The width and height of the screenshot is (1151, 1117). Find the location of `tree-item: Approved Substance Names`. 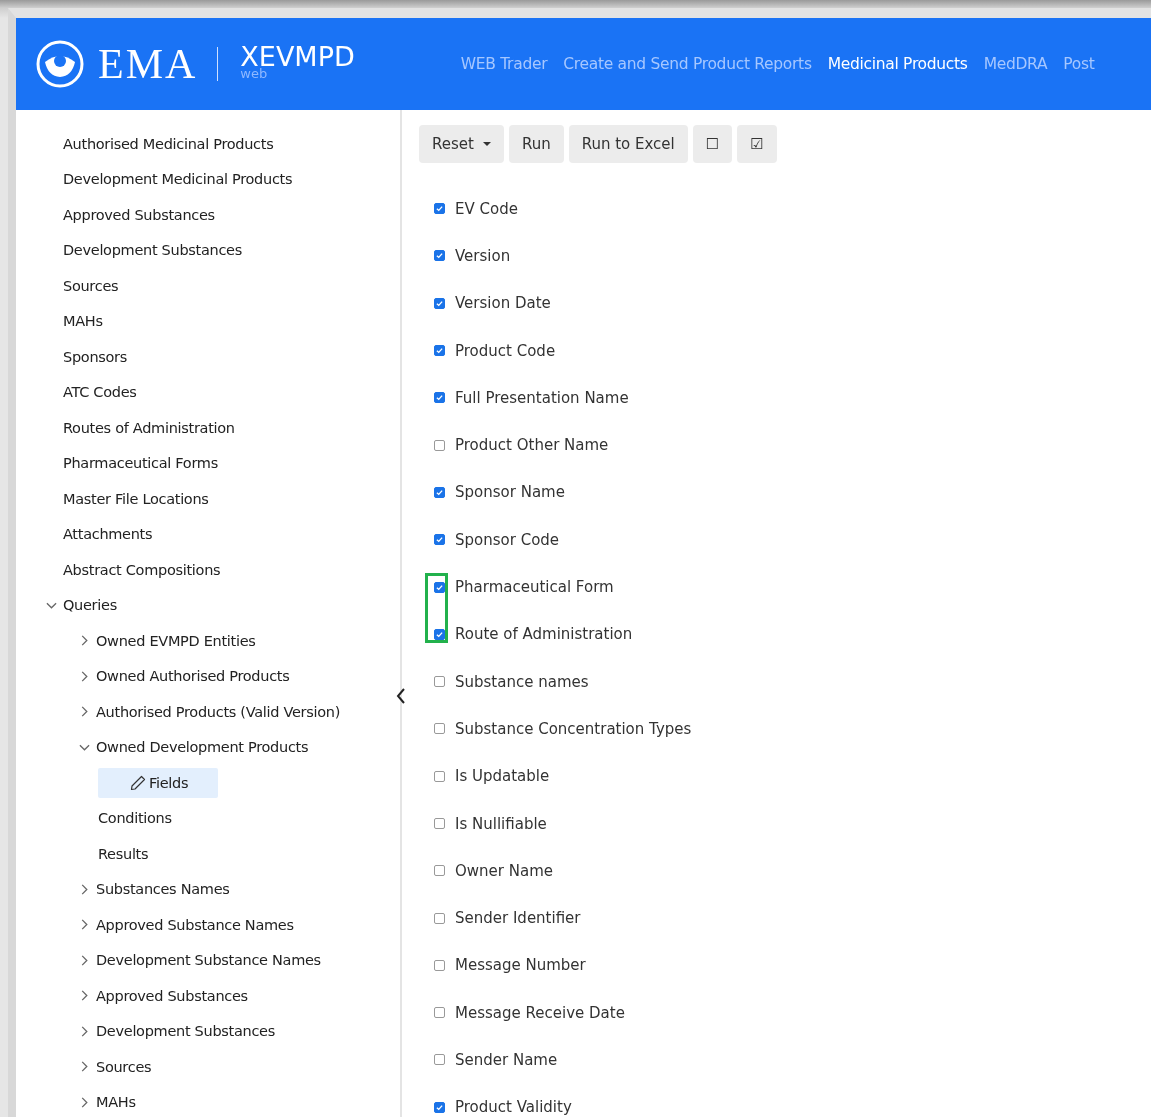

tree-item: Approved Substance Names is located at coordinates (195, 924).